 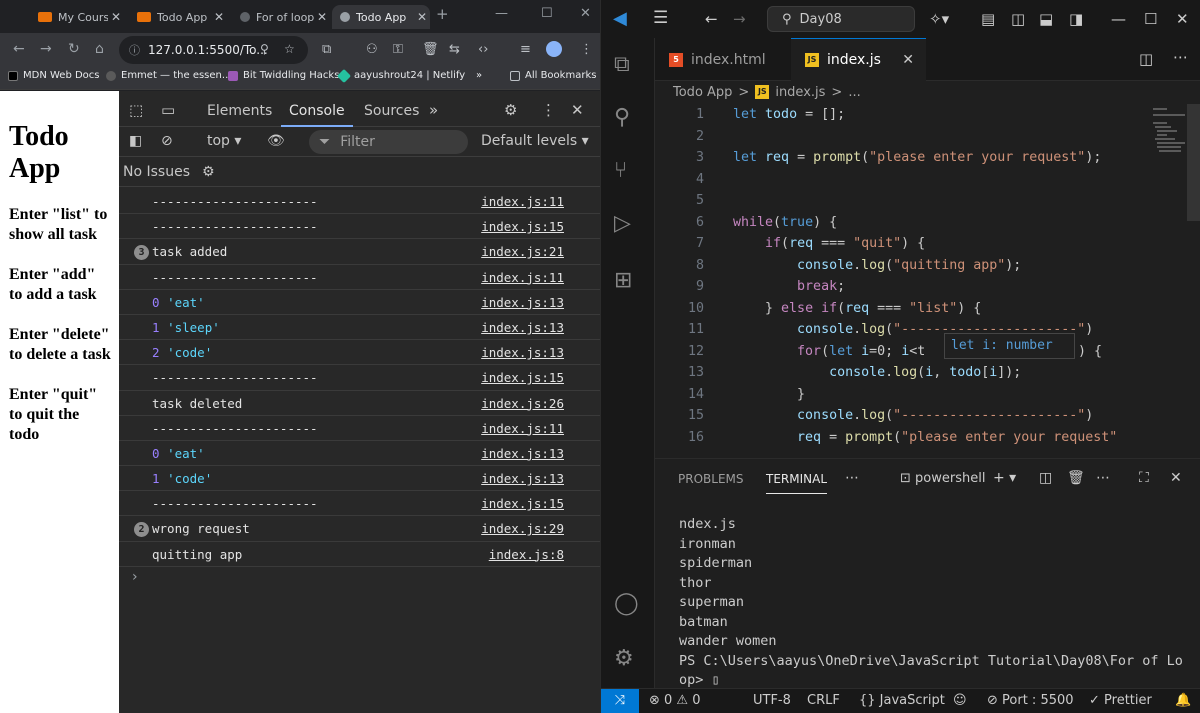 What do you see at coordinates (208, 172) in the screenshot?
I see `console-settings-gear-icon: ⚙` at bounding box center [208, 172].